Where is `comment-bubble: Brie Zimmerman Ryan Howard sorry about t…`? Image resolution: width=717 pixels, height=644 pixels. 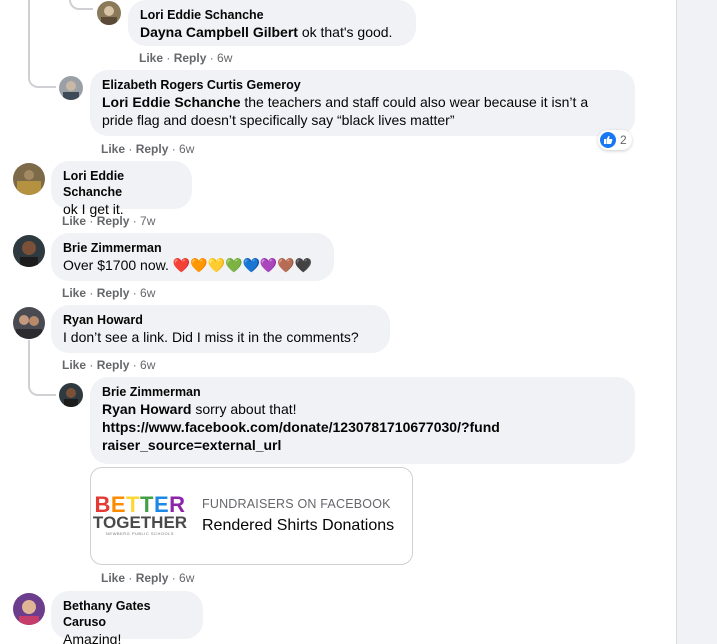 comment-bubble: Brie Zimmerman Ryan Howard sorry about t… is located at coordinates (362, 420).